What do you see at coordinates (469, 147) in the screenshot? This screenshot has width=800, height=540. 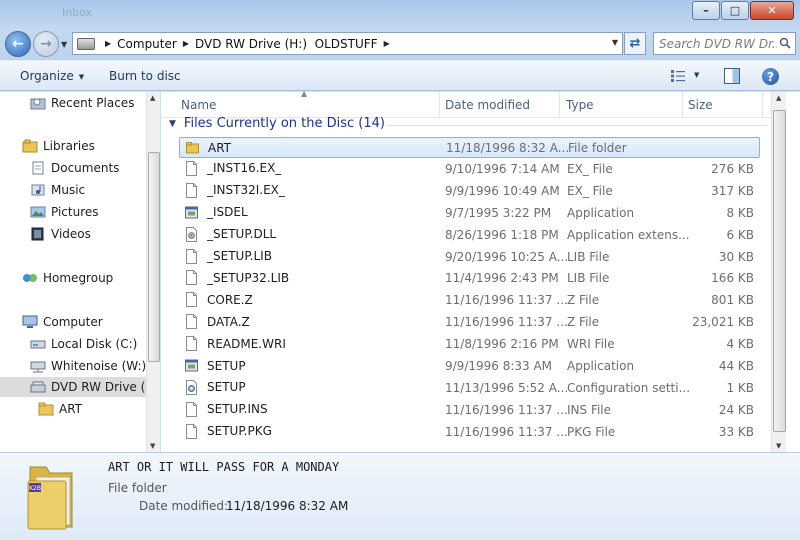 I see `file-row: ART 11/18/1996 8:32 A... File folder` at bounding box center [469, 147].